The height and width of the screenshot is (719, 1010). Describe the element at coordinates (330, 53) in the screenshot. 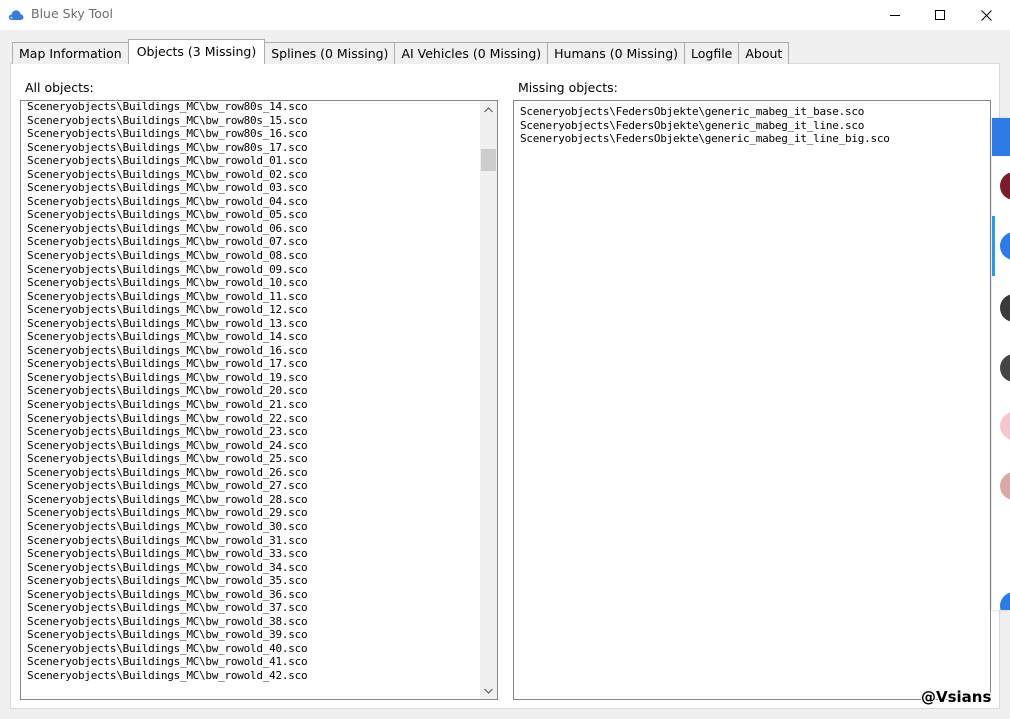

I see `tab-splines-0-missing: Splines (0 Missing)` at that location.